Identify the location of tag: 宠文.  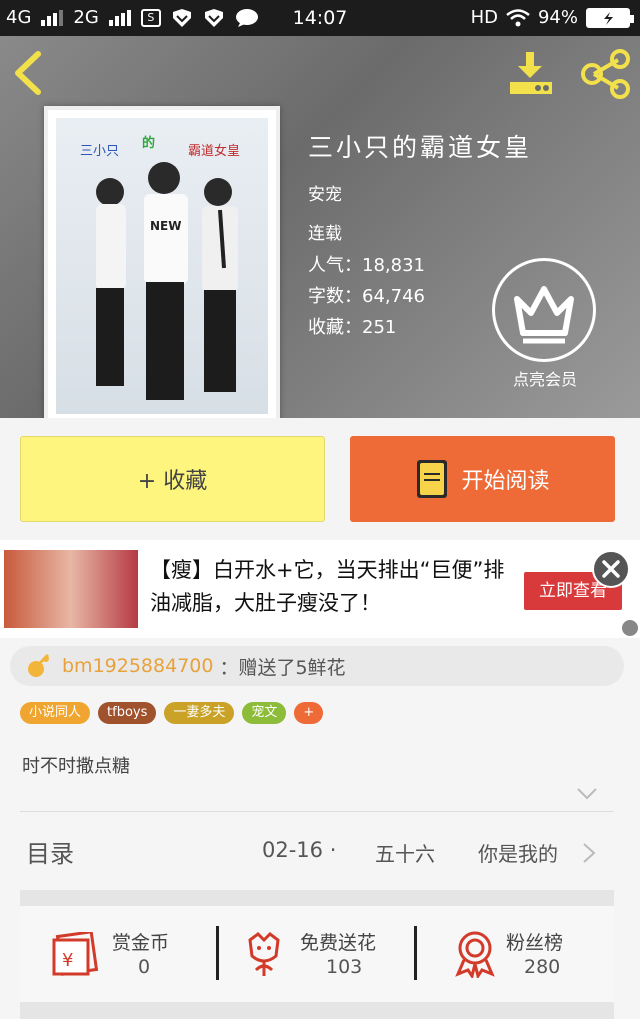
(264, 713).